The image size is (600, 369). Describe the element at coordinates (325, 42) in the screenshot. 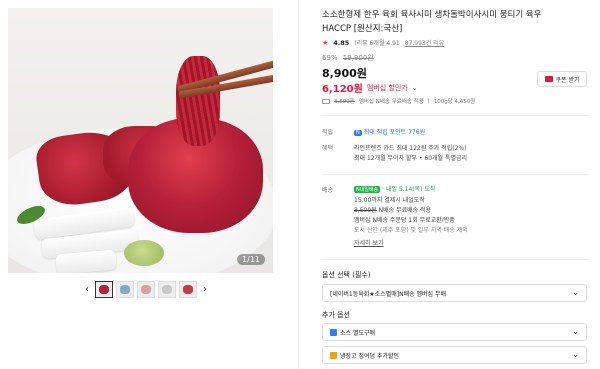

I see `star-icon: ★` at that location.